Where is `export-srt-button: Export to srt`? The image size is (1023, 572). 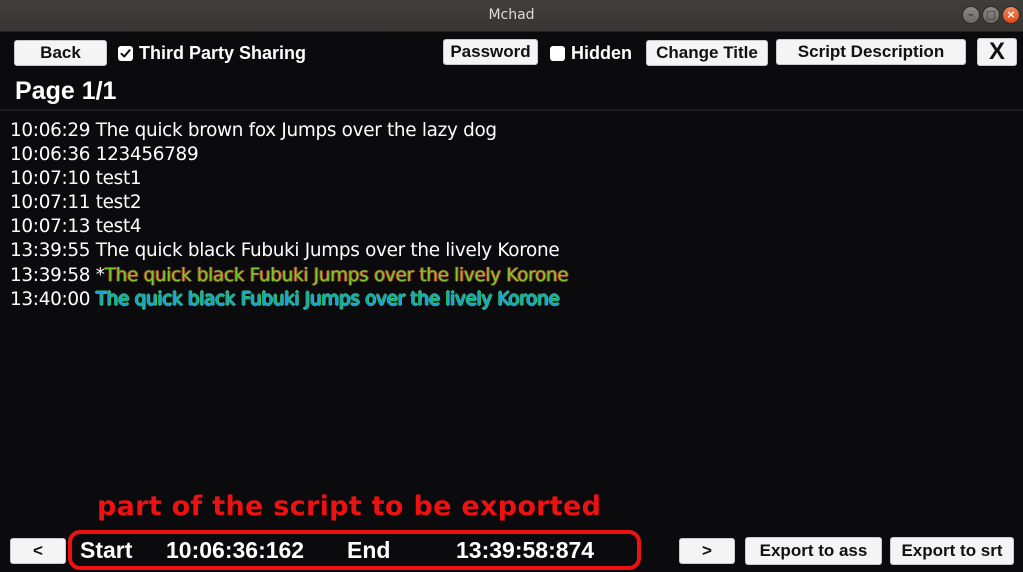 export-srt-button: Export to srt is located at coordinates (952, 551).